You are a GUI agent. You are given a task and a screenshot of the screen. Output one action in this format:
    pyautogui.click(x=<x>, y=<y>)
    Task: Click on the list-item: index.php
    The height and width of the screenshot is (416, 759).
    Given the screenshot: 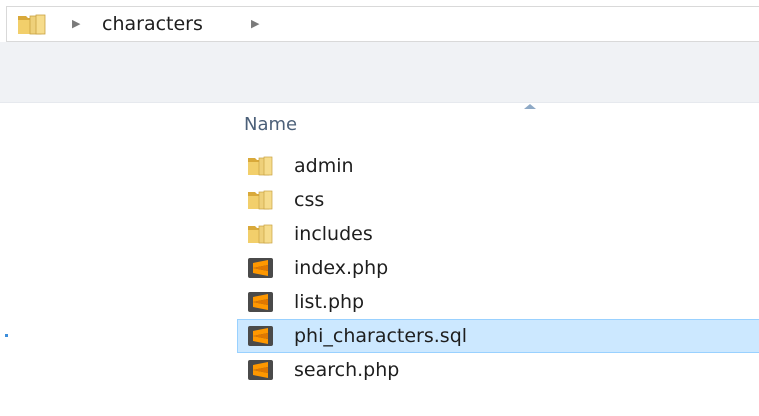 What is the action you would take?
    pyautogui.click(x=498, y=268)
    